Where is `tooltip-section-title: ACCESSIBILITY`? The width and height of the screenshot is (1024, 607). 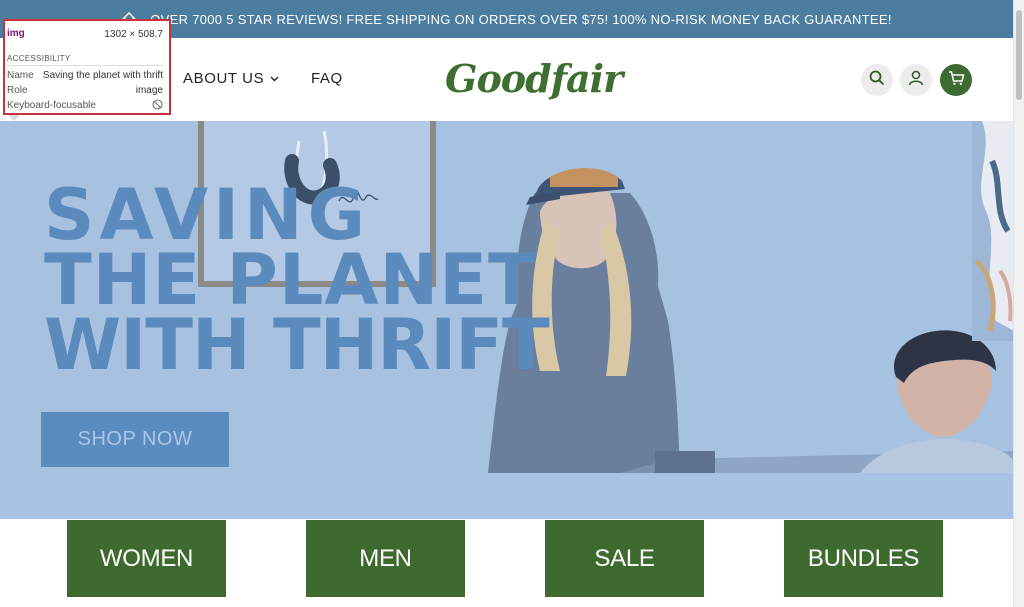
tooltip-section-title: ACCESSIBILITY is located at coordinates (39, 58).